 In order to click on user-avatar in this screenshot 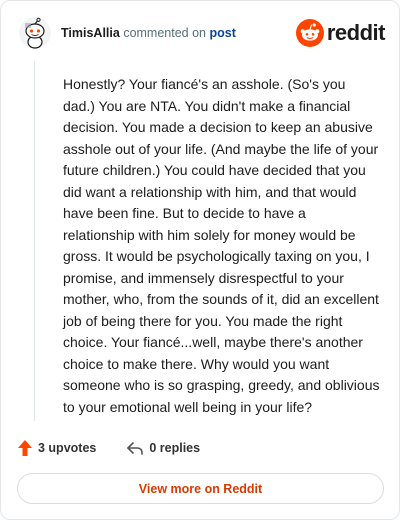, I will do `click(35, 33)`.